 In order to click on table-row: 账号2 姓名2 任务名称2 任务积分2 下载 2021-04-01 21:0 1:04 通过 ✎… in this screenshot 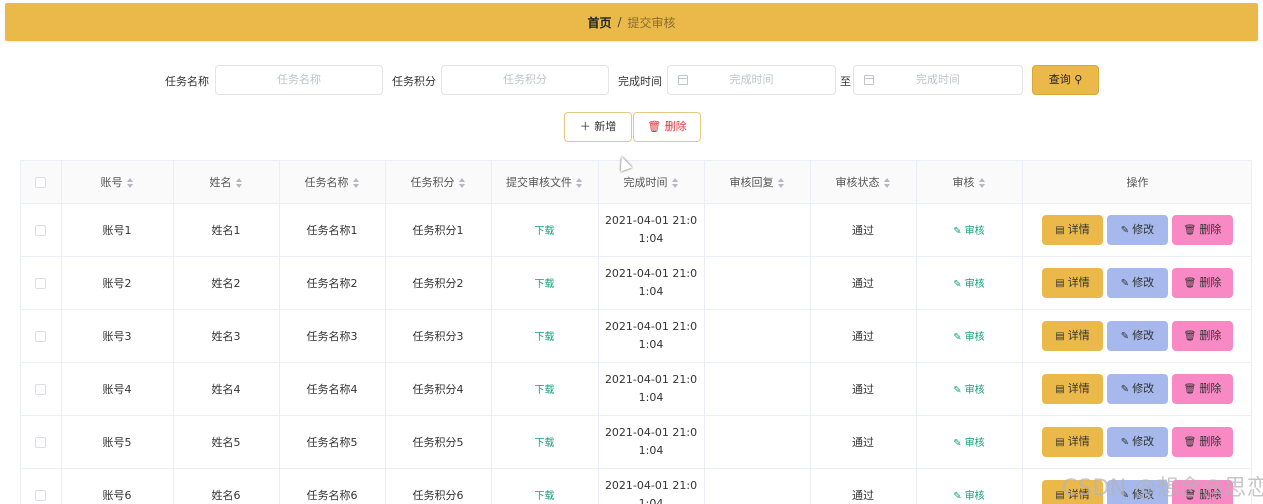, I will do `click(636, 283)`.